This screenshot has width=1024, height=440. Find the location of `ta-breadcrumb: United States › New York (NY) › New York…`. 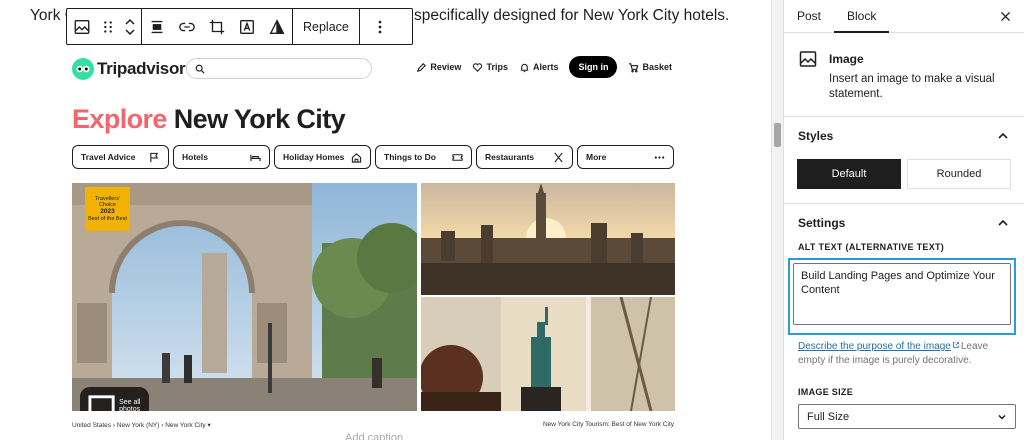

ta-breadcrumb: United States › New York (NY) › New York… is located at coordinates (141, 425).